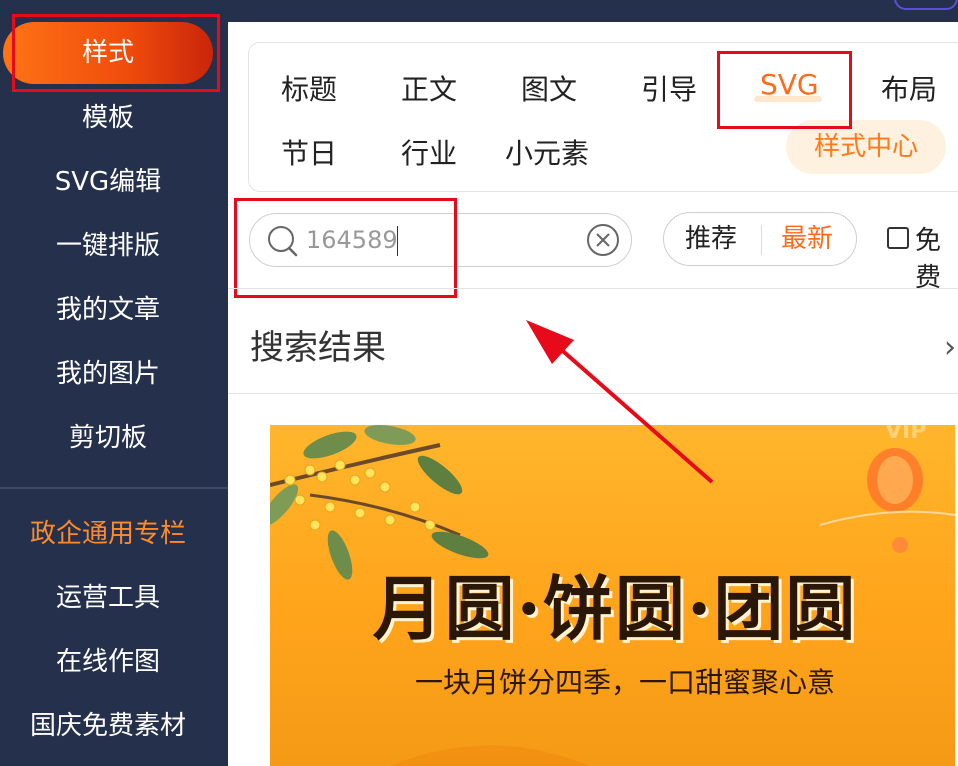  What do you see at coordinates (108, 182) in the screenshot?
I see `sidebar-item-svg-editor: SVG编辑` at bounding box center [108, 182].